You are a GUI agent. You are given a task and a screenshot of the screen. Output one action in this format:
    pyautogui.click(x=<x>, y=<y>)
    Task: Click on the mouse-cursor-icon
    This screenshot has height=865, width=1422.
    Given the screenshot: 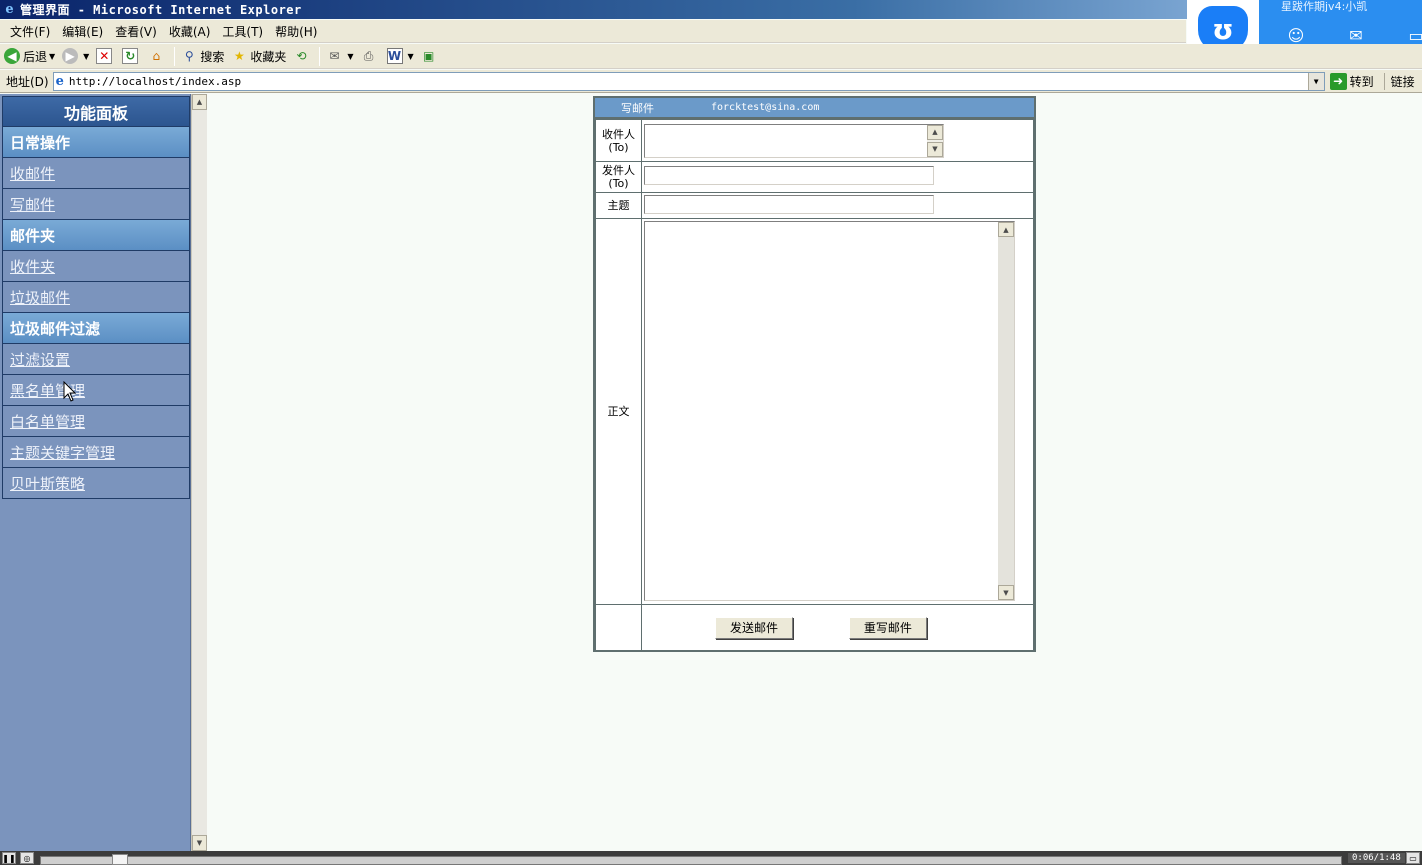 What is the action you would take?
    pyautogui.click(x=70, y=391)
    